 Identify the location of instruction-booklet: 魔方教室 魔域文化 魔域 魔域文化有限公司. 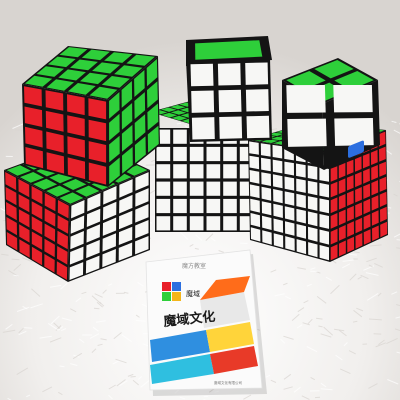
(206, 322).